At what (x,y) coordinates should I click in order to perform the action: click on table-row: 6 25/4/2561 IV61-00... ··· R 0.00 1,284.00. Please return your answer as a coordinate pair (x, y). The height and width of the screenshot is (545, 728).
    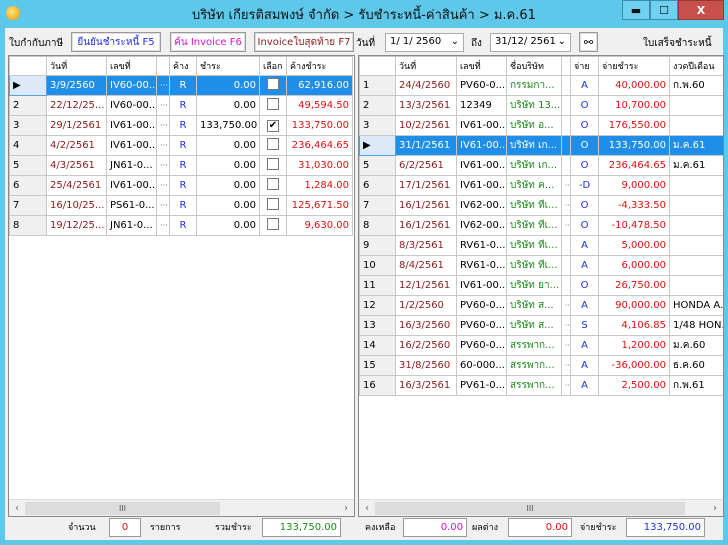
    Looking at the image, I should click on (181, 185).